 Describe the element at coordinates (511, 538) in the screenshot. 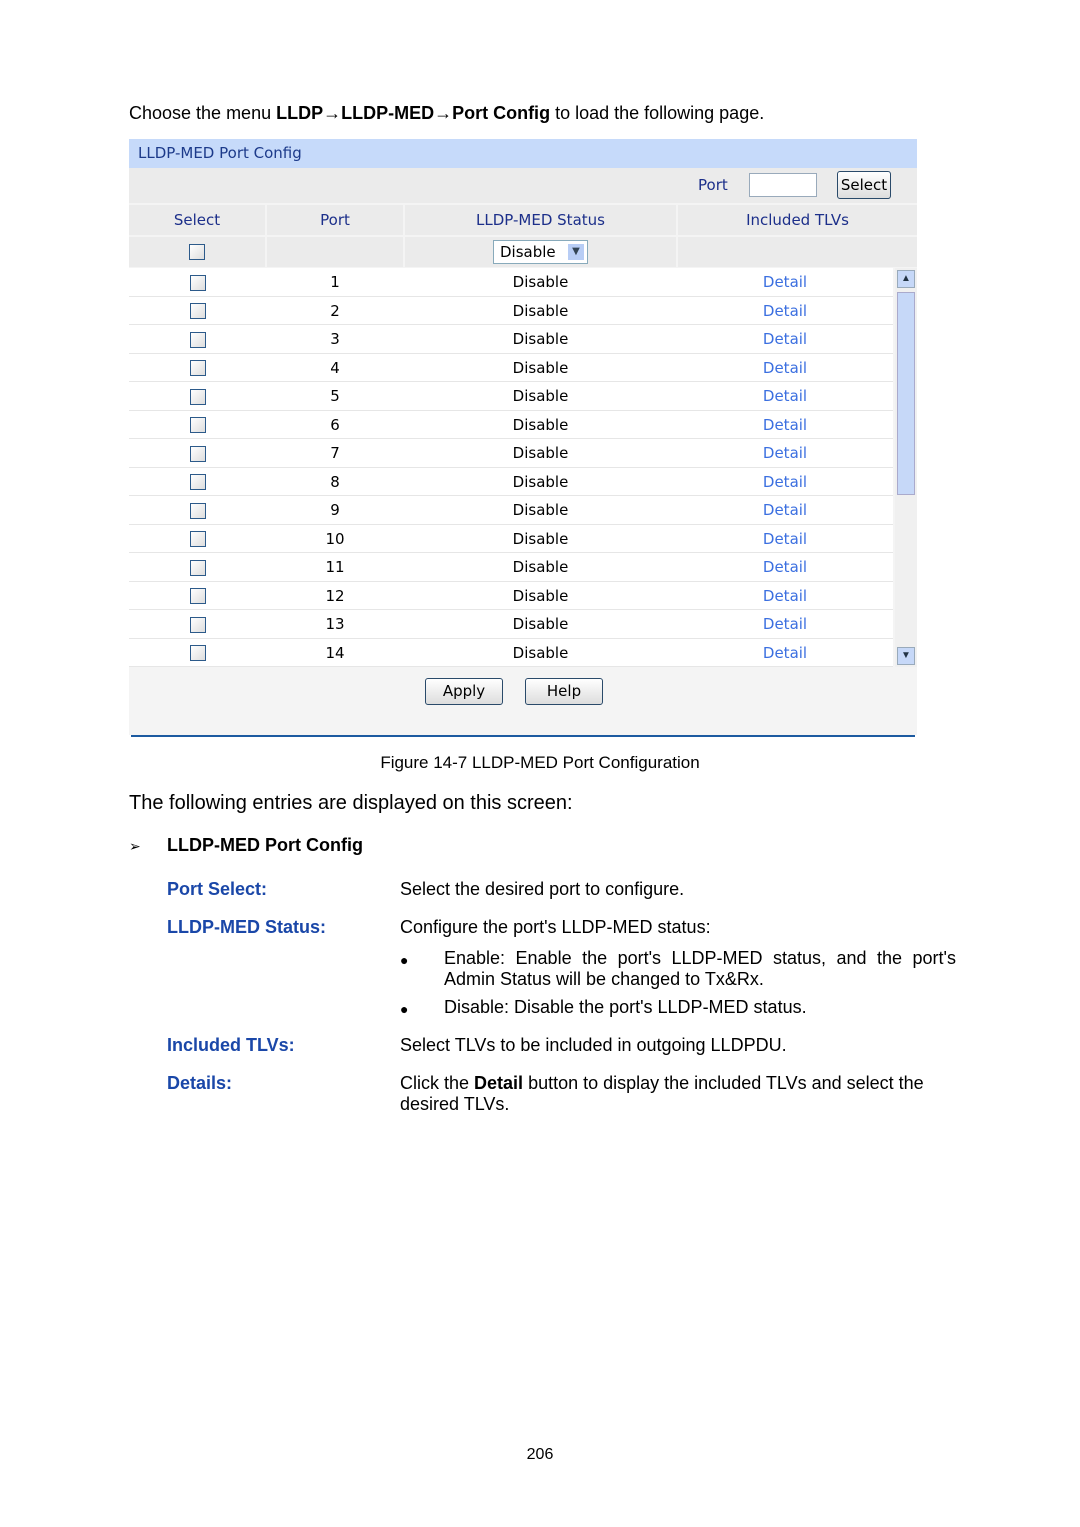

I see `table-row: 10 Disable Detail` at that location.